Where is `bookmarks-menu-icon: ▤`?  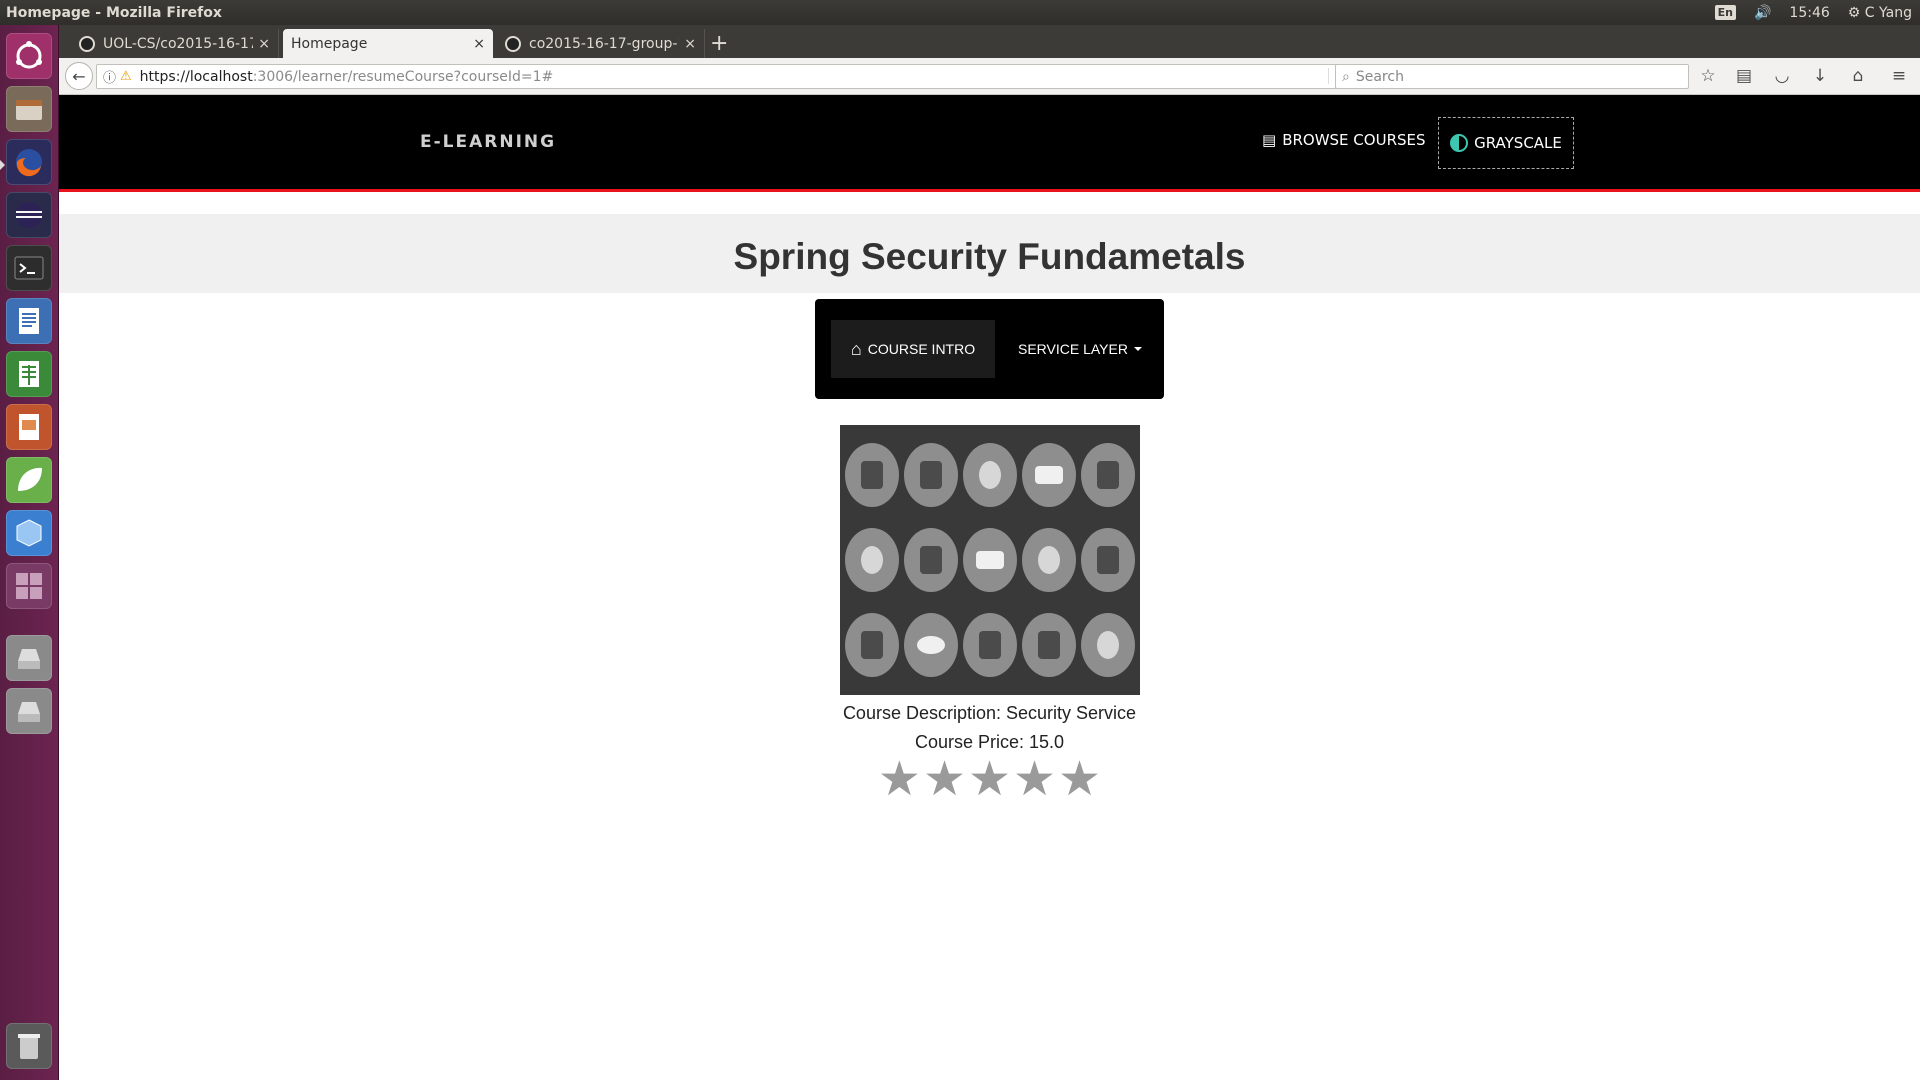 bookmarks-menu-icon: ▤ is located at coordinates (1744, 76).